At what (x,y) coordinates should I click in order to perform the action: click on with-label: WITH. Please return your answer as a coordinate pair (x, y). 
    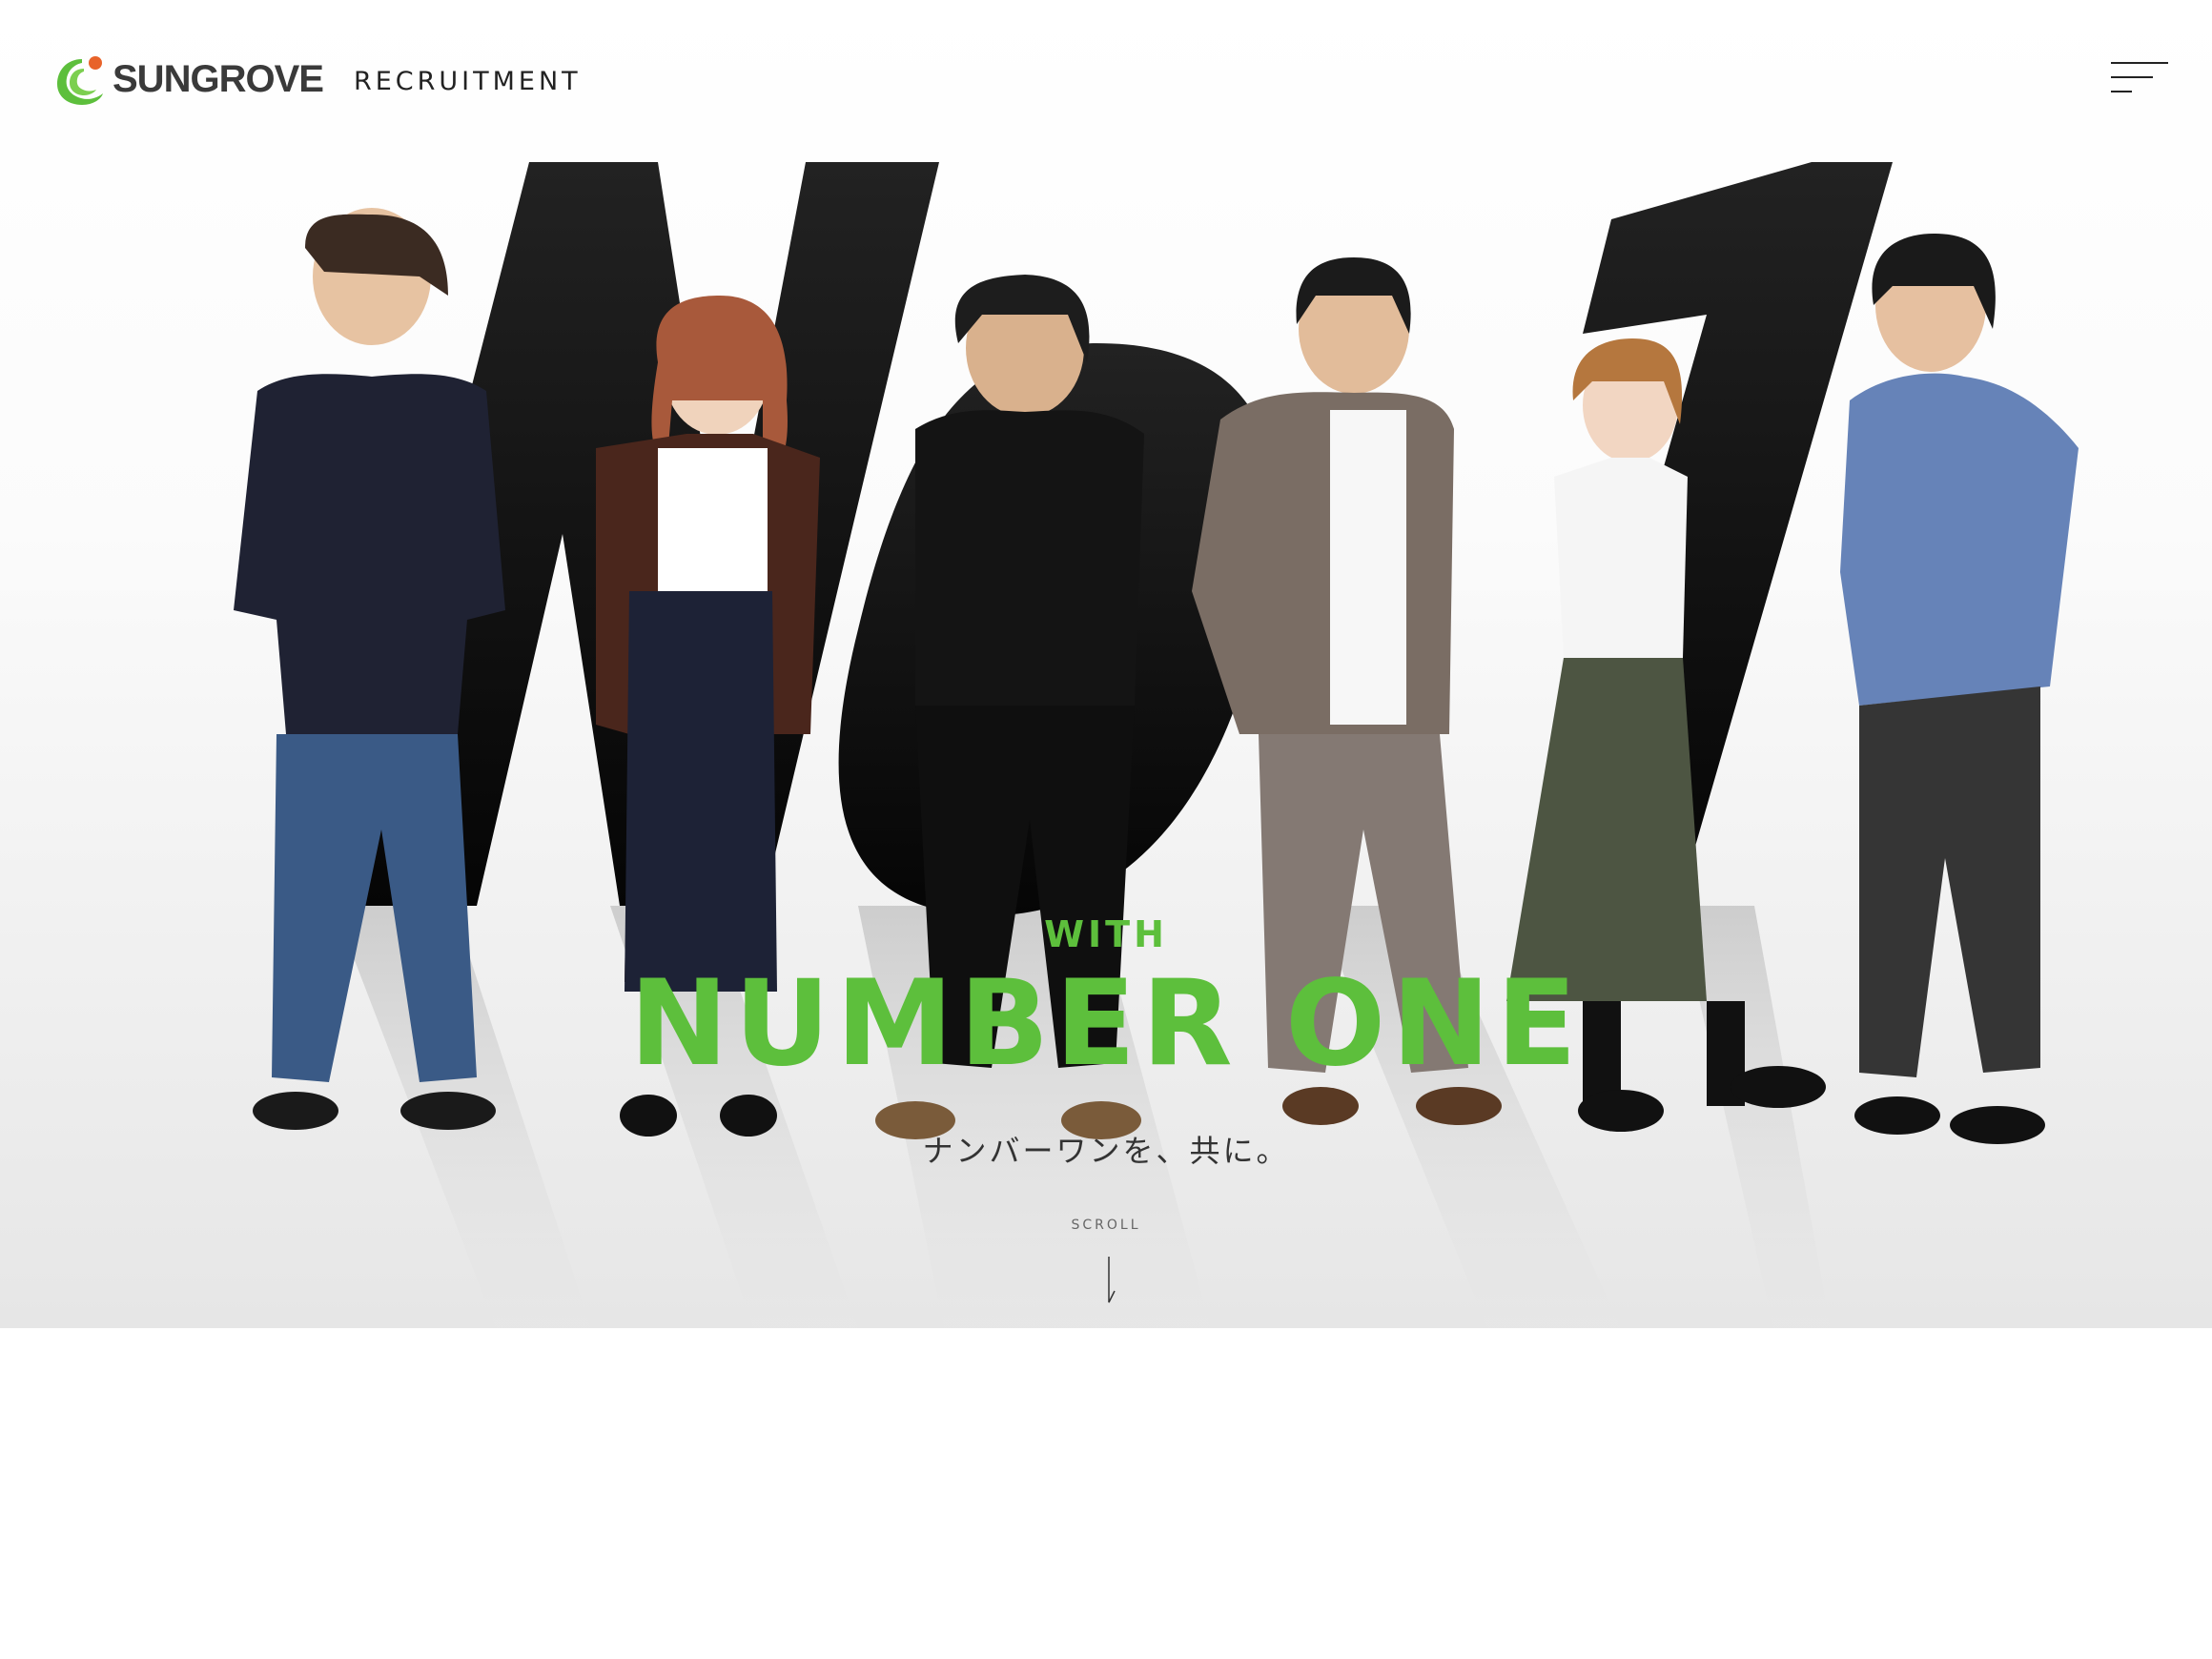
    Looking at the image, I should click on (1106, 934).